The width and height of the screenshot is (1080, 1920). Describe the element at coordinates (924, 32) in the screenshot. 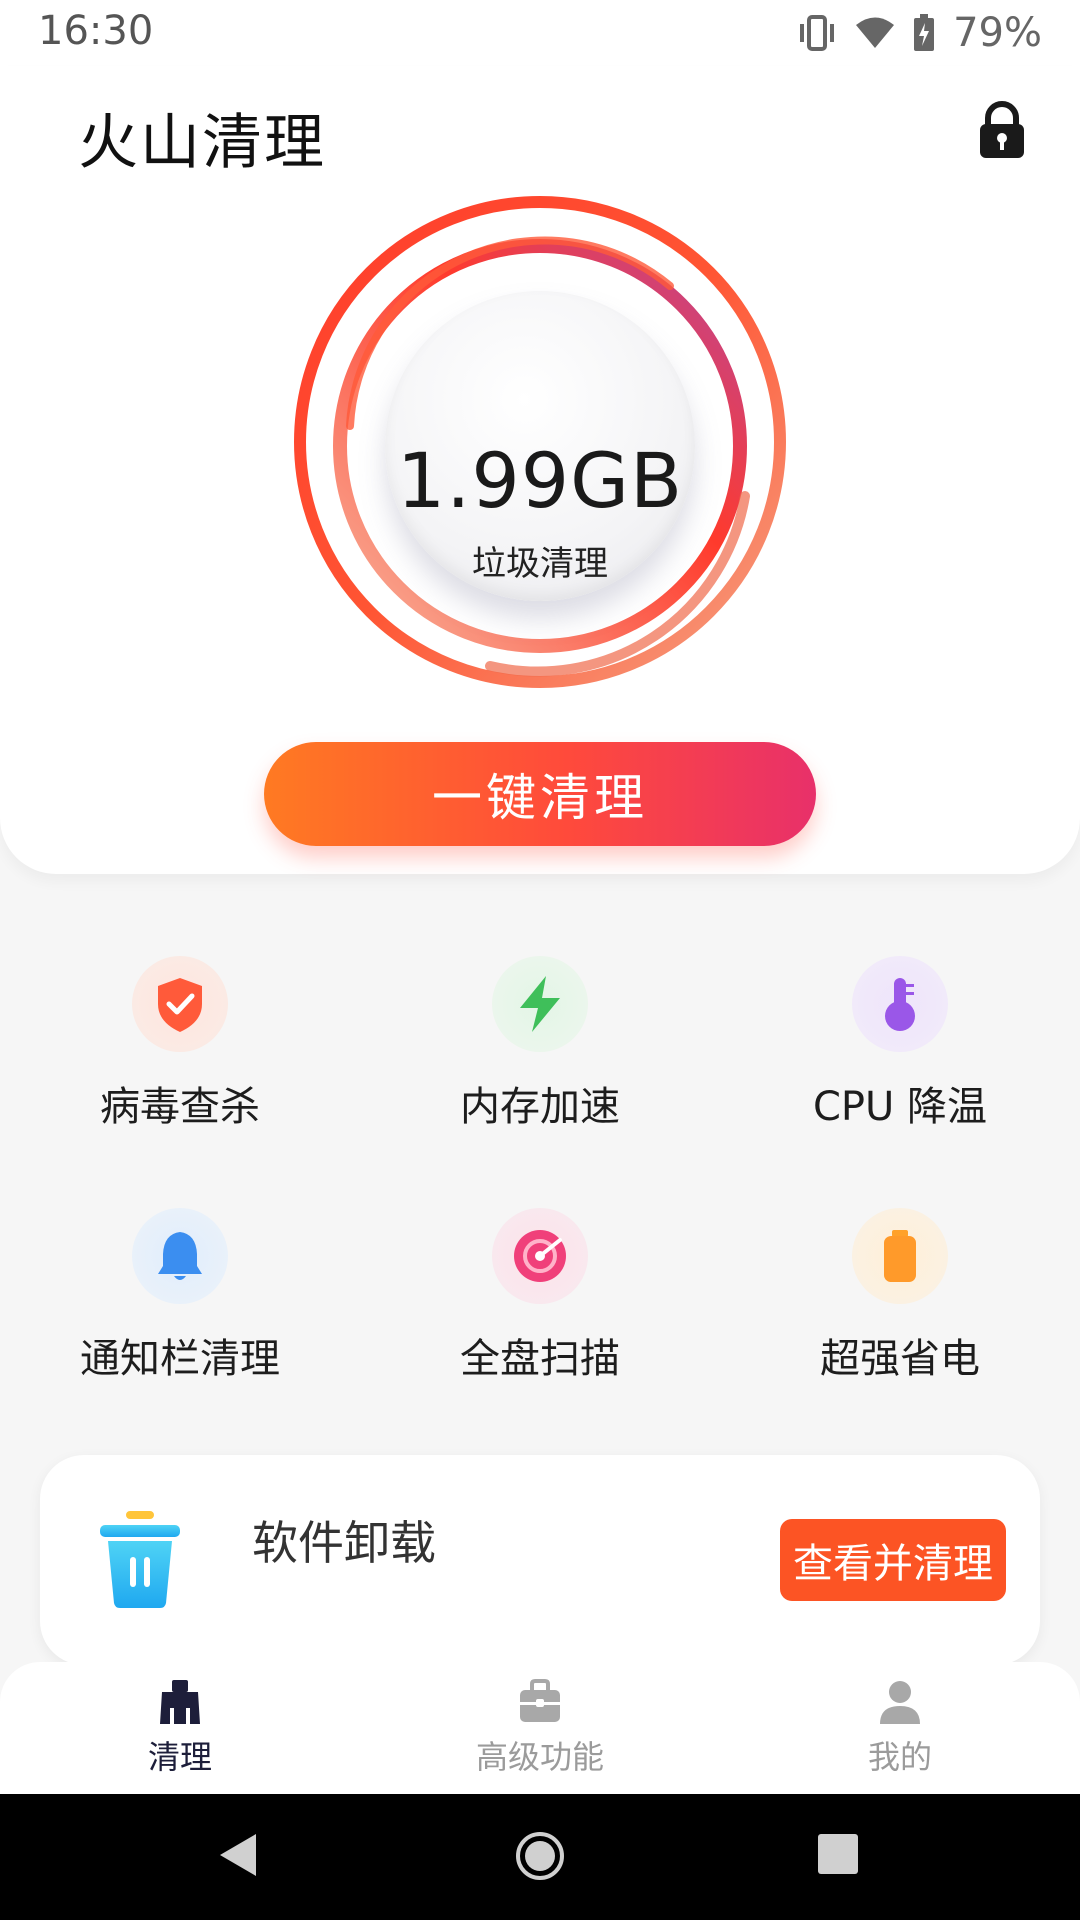

I see `battery-charging-icon` at that location.